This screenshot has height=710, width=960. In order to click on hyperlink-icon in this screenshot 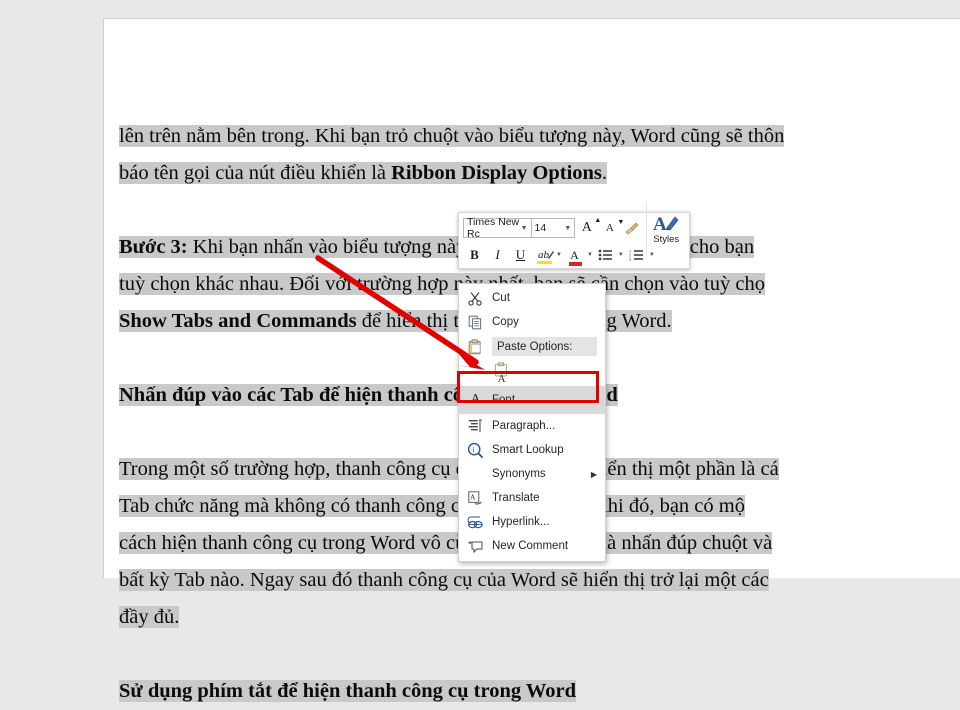, I will do `click(475, 522)`.